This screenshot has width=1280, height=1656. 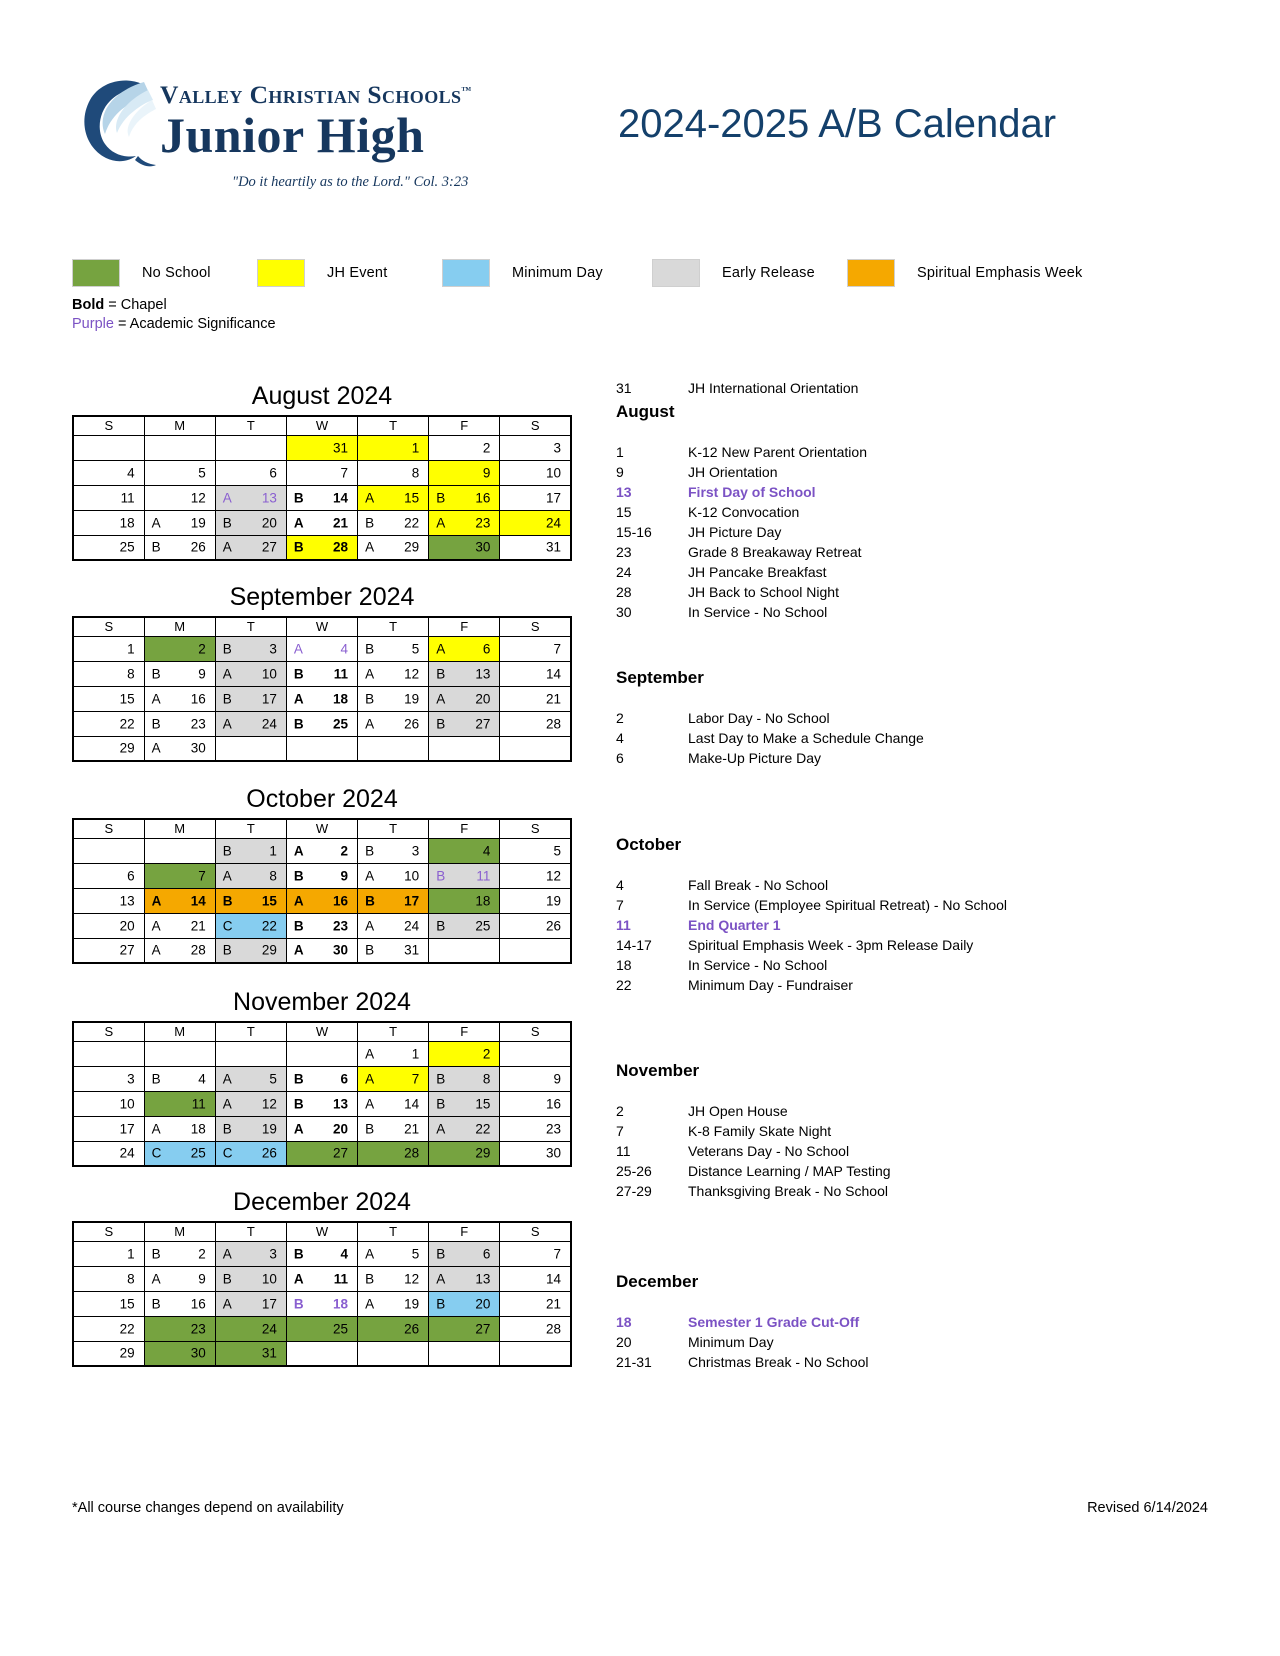 What do you see at coordinates (464, 875) in the screenshot?
I see `day-cell: B 11` at bounding box center [464, 875].